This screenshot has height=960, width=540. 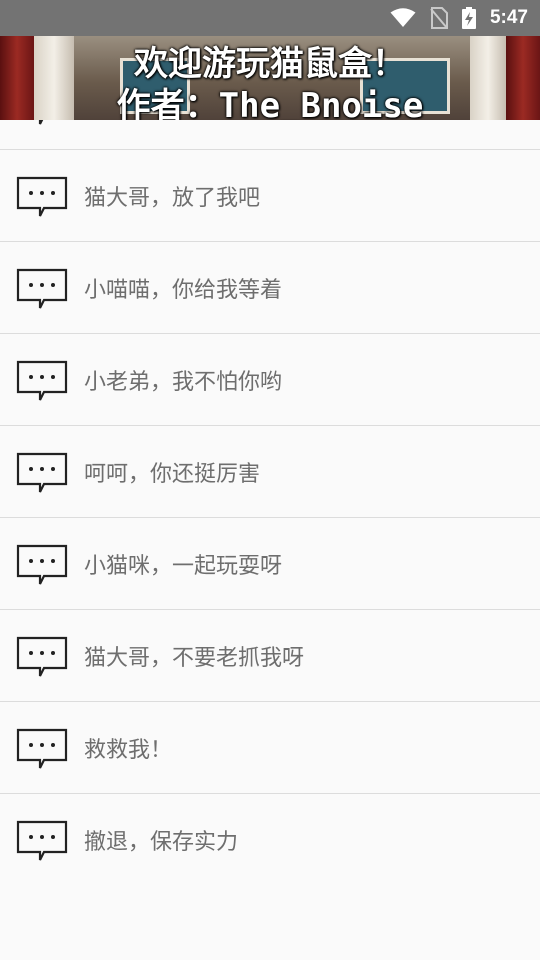 I want to click on list-item: 猫大哥，不要老抓我呀, so click(x=270, y=656).